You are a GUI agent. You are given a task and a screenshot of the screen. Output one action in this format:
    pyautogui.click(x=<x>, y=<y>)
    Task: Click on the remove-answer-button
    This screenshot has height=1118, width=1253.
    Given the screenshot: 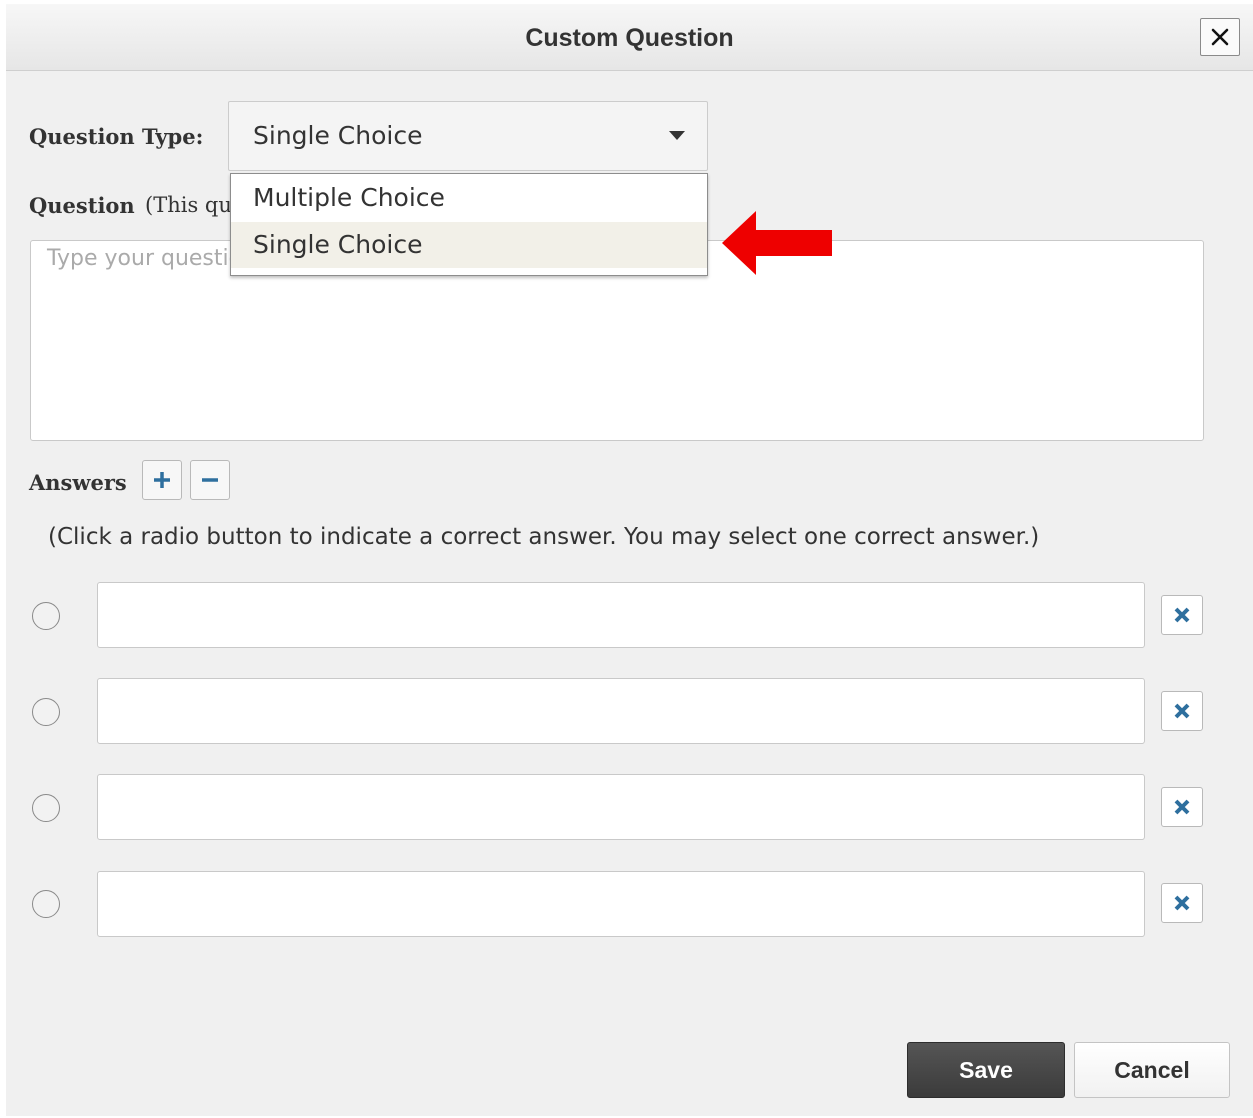 What is the action you would take?
    pyautogui.click(x=210, y=480)
    